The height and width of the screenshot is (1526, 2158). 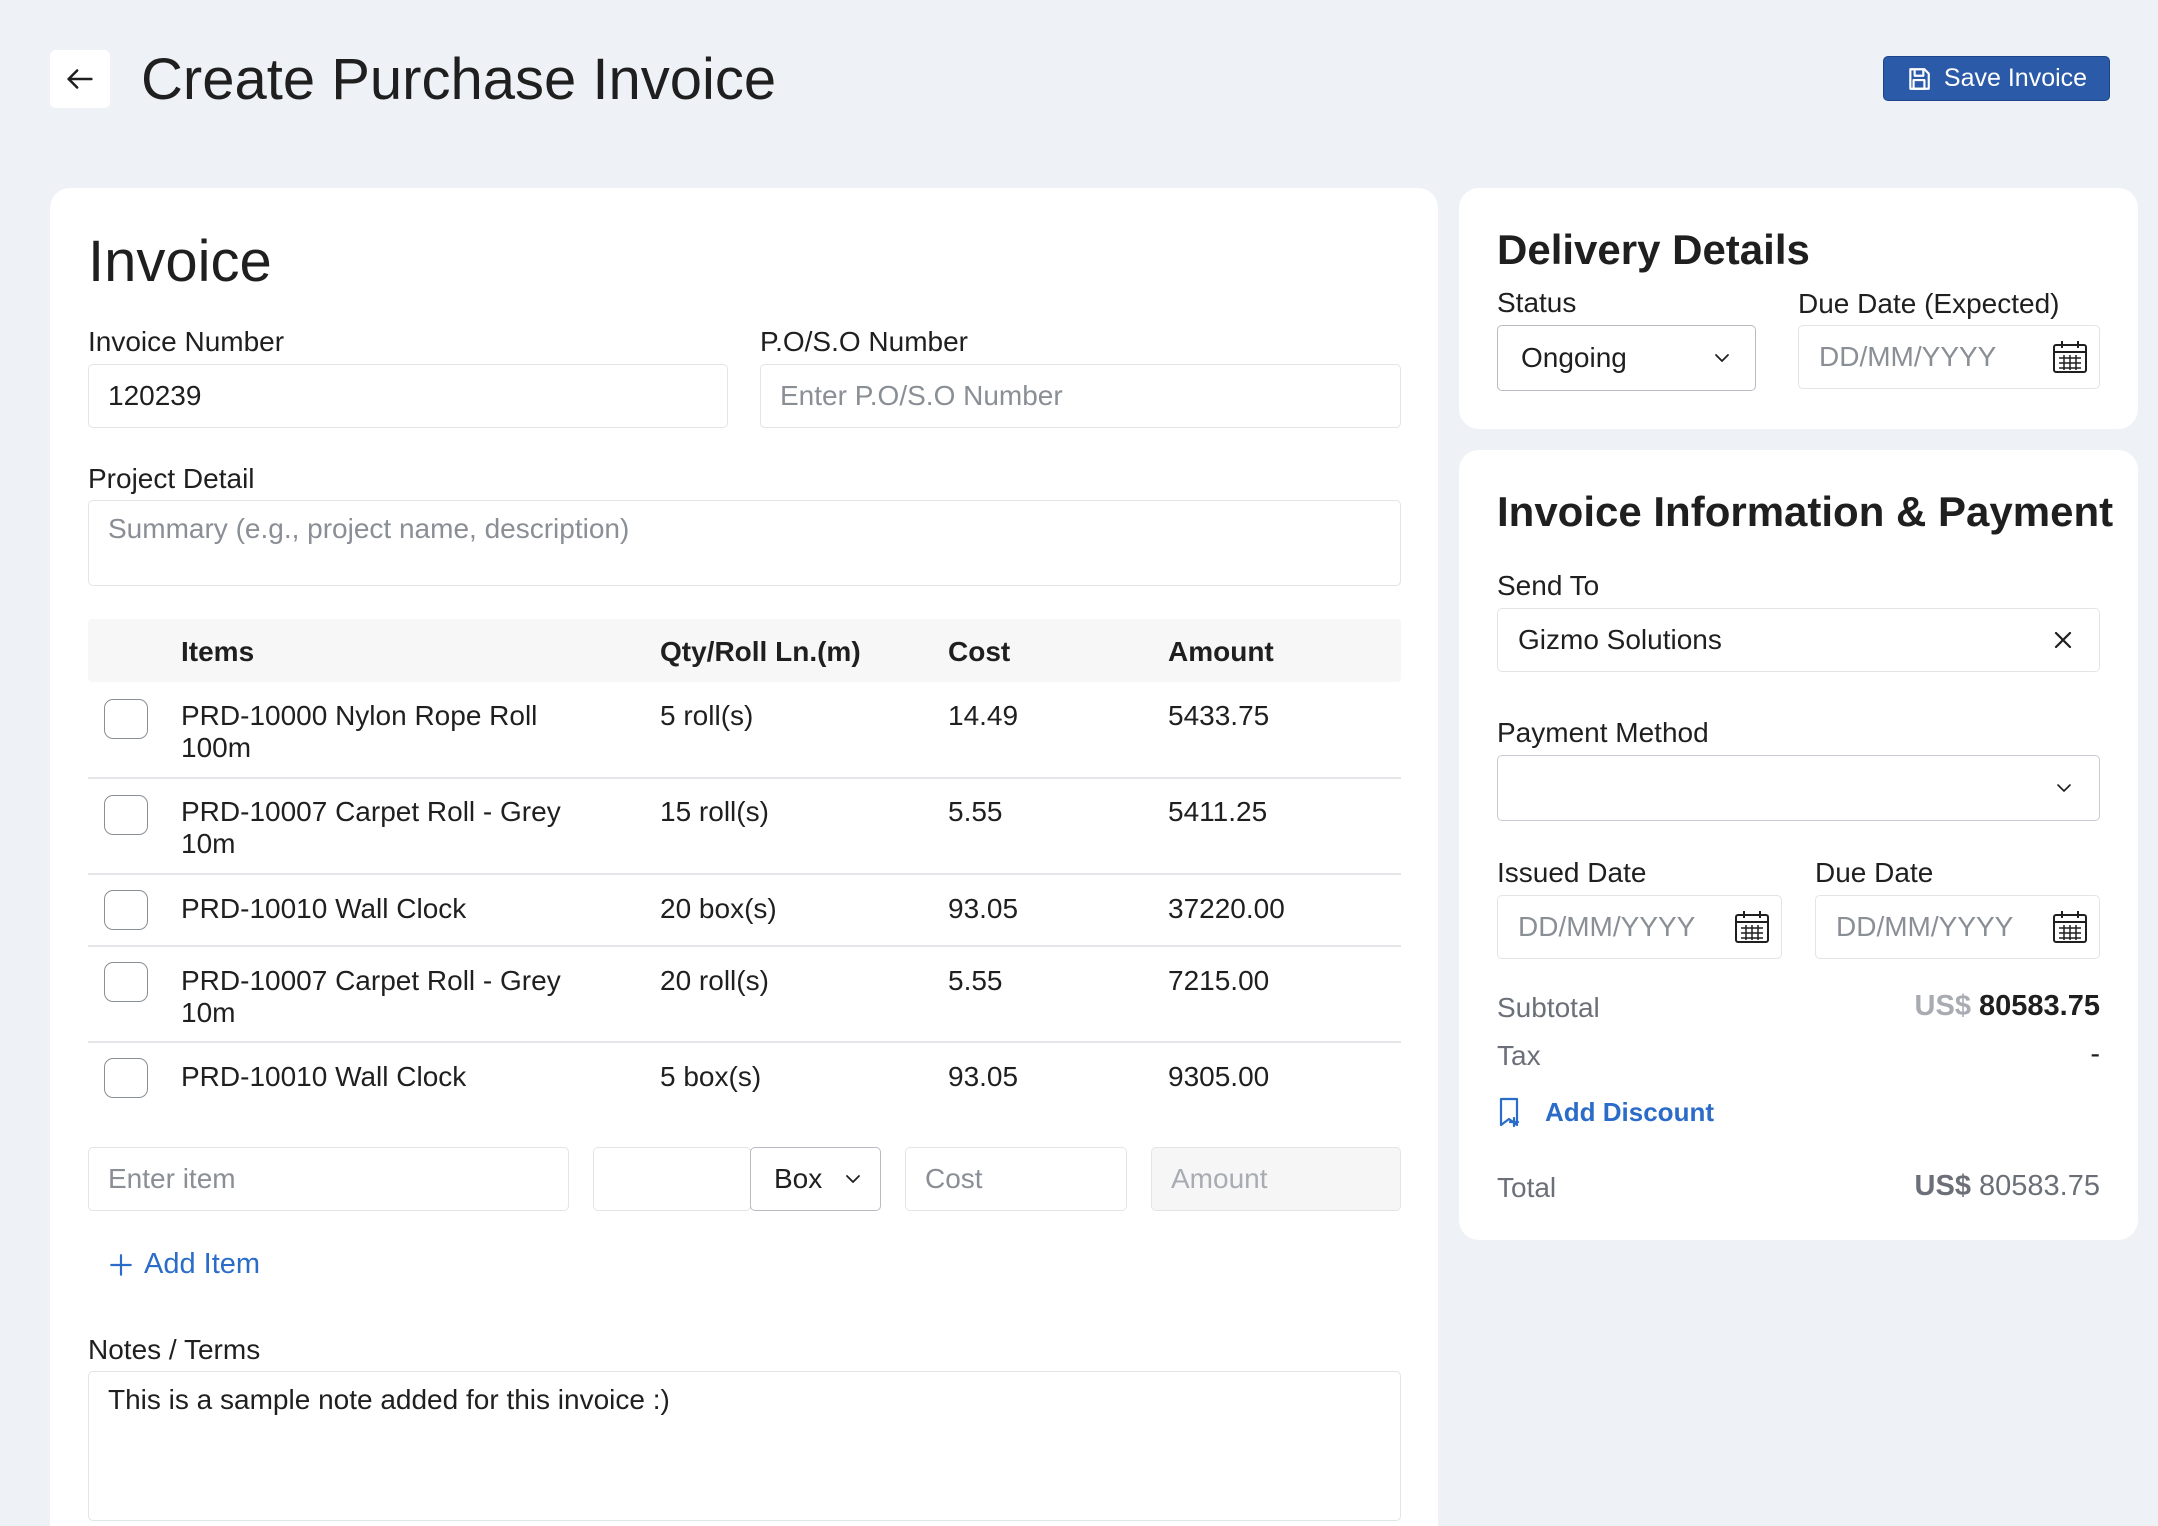 I want to click on table-row-amount: 37220.00, so click(x=1226, y=908).